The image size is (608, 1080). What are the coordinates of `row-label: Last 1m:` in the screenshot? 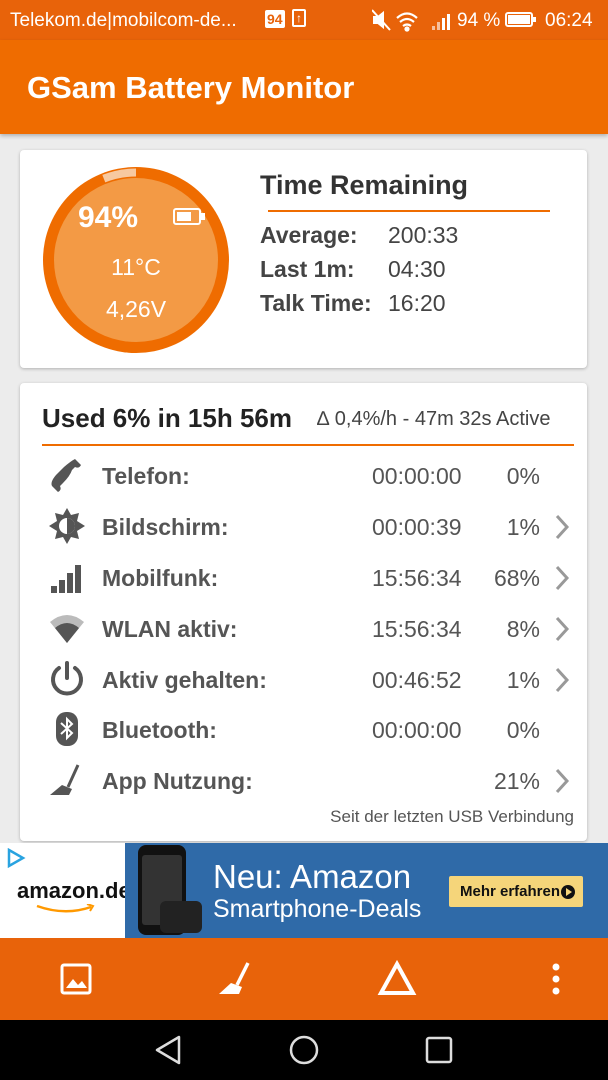 It's located at (307, 269).